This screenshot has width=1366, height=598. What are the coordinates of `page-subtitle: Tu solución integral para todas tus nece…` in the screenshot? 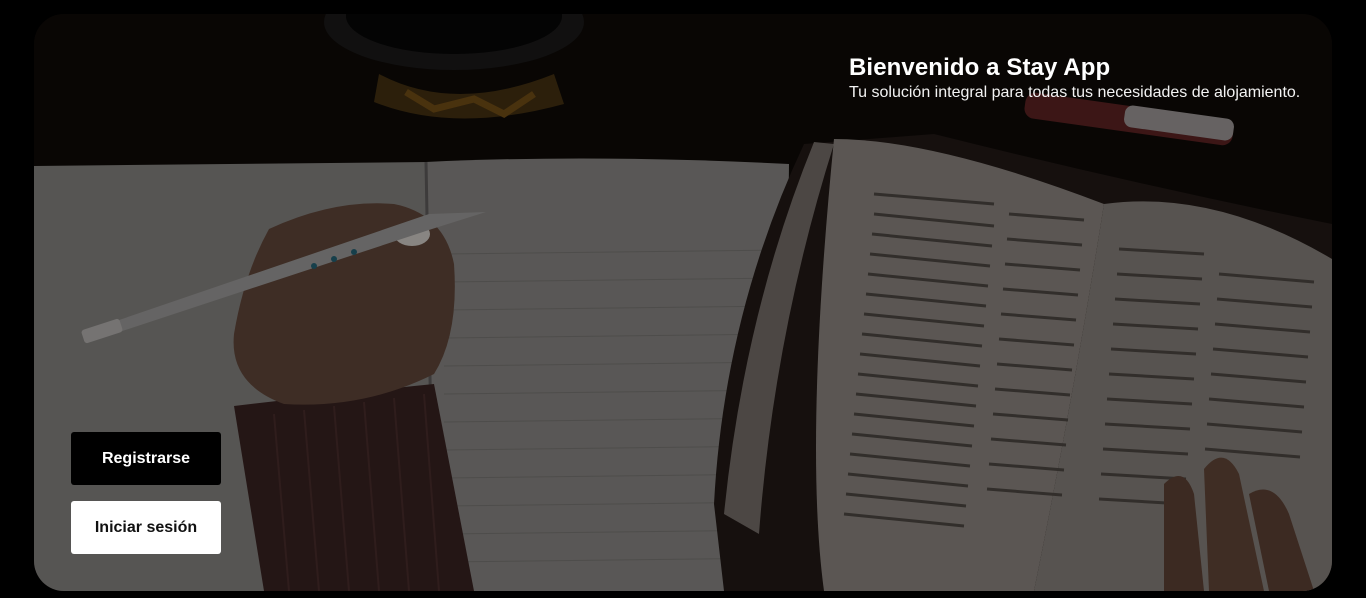 It's located at (1075, 92).